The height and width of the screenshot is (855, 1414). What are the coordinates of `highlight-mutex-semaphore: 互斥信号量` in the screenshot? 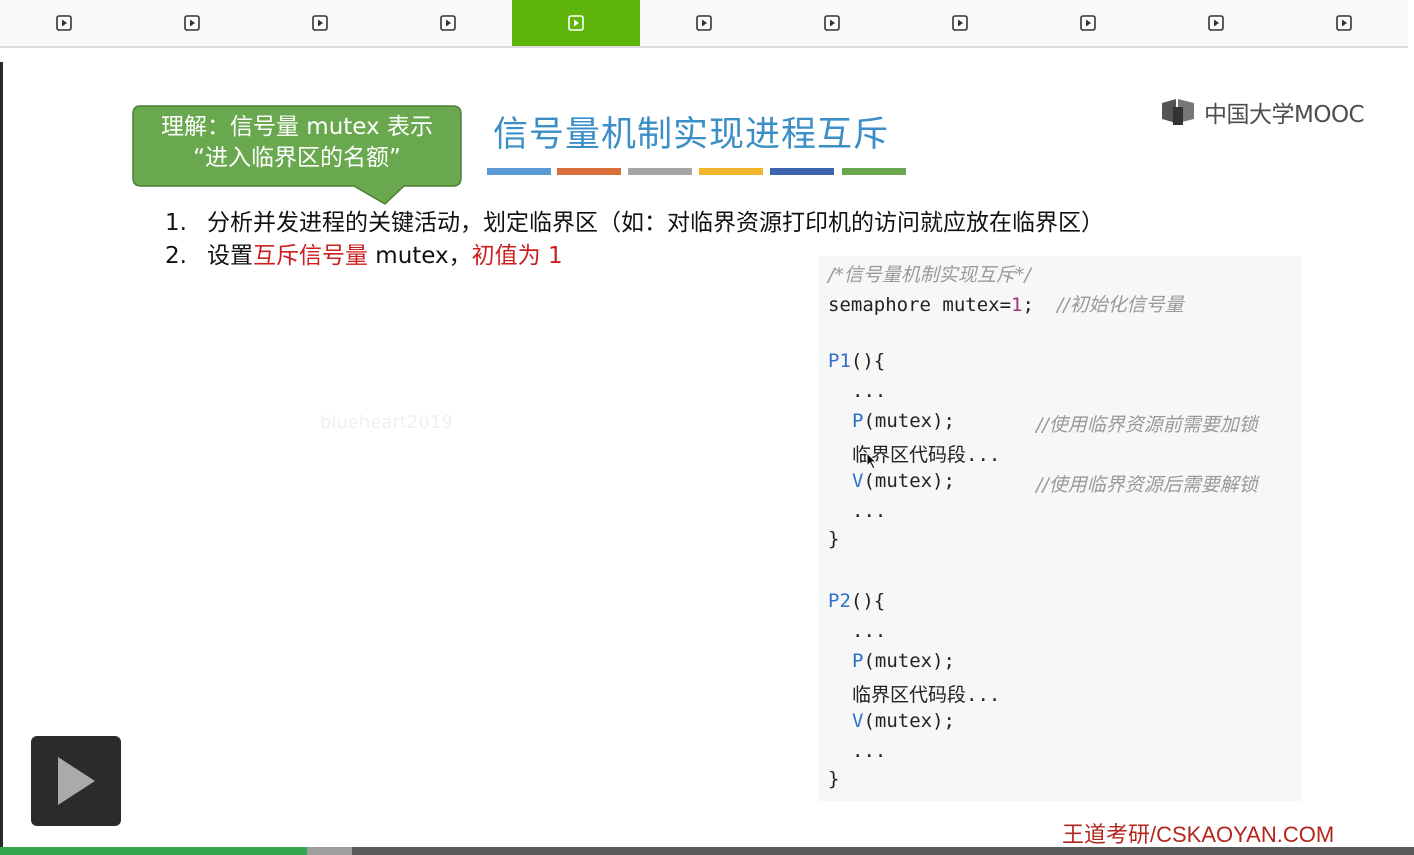 It's located at (310, 256).